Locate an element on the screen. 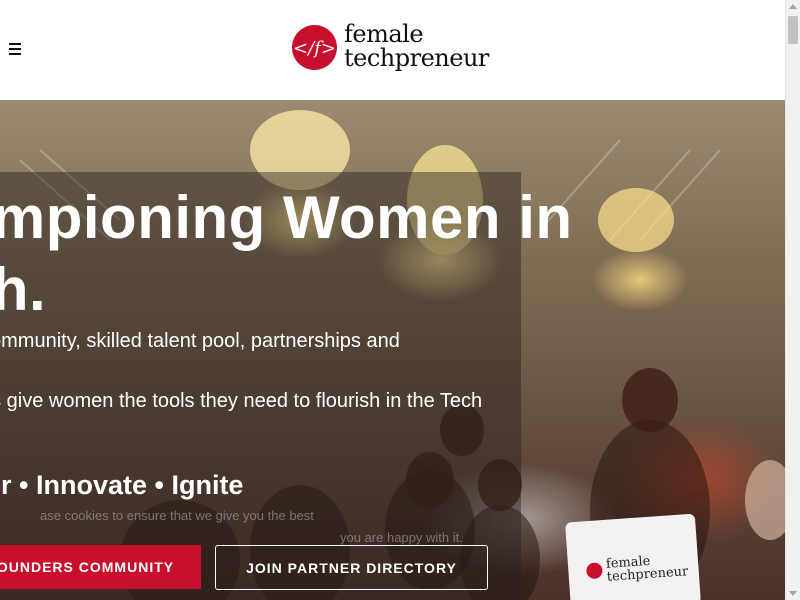 This screenshot has width=800, height=600. branded-pillow: female techpreneur is located at coordinates (633, 556).